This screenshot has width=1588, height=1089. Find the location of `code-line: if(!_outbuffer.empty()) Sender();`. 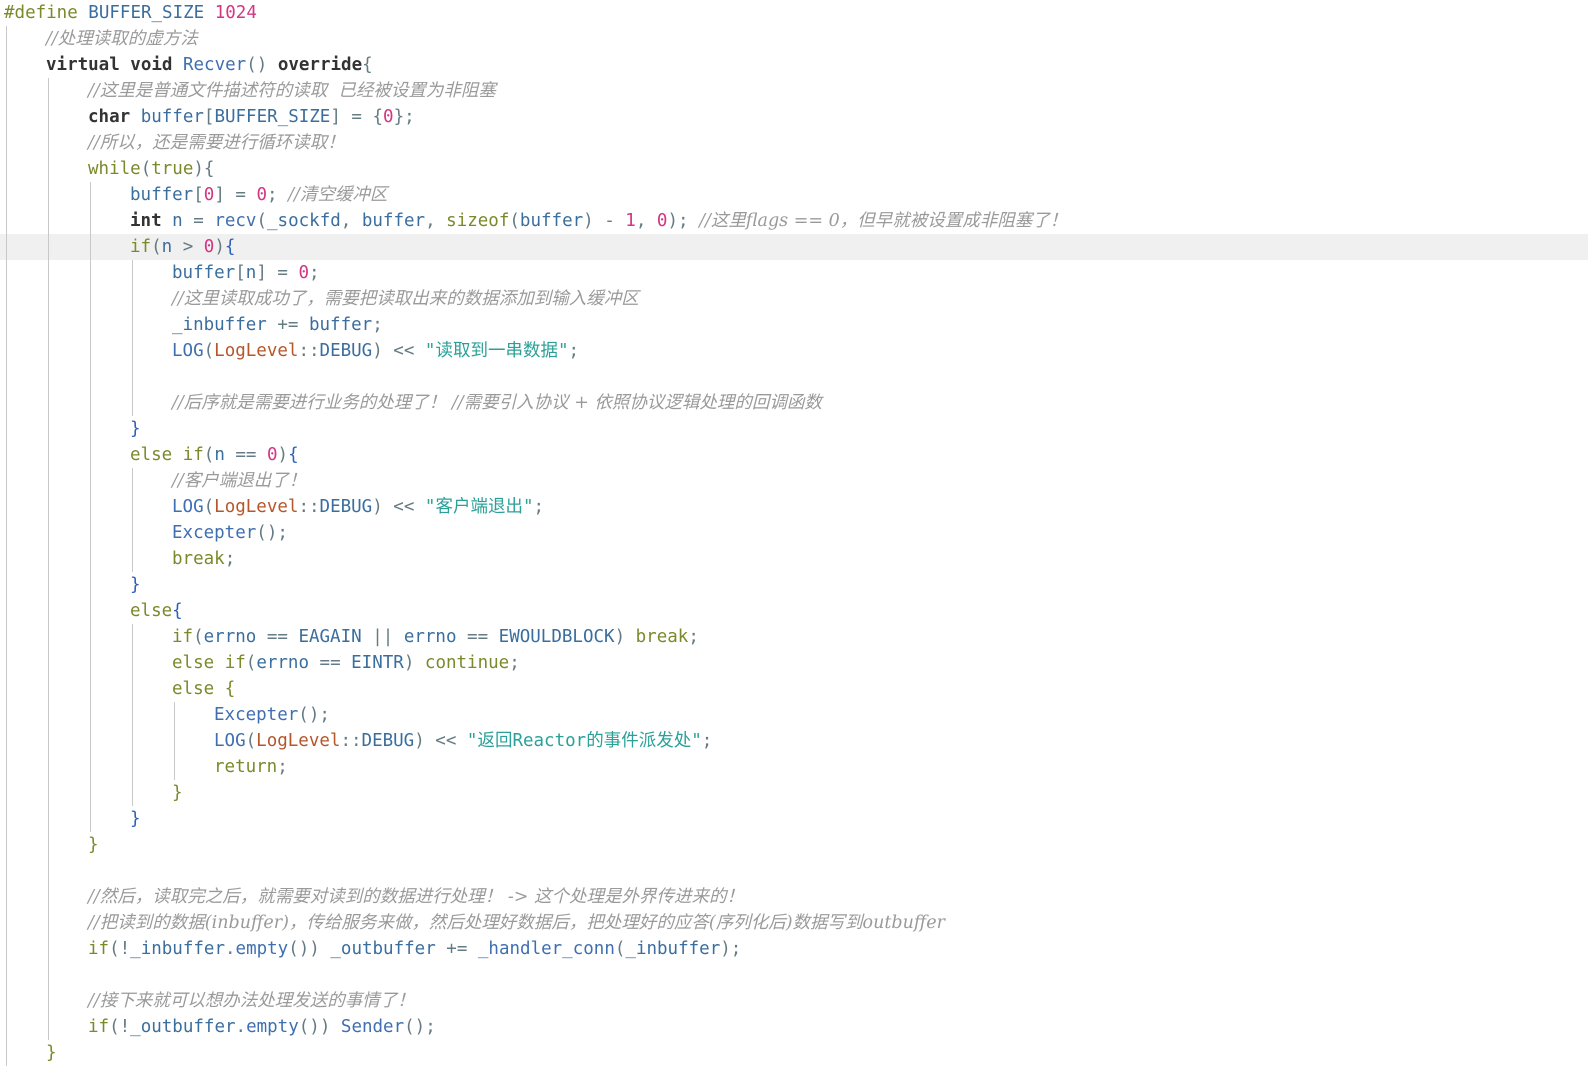

code-line: if(!_outbuffer.empty()) Sender(); is located at coordinates (794, 1027).